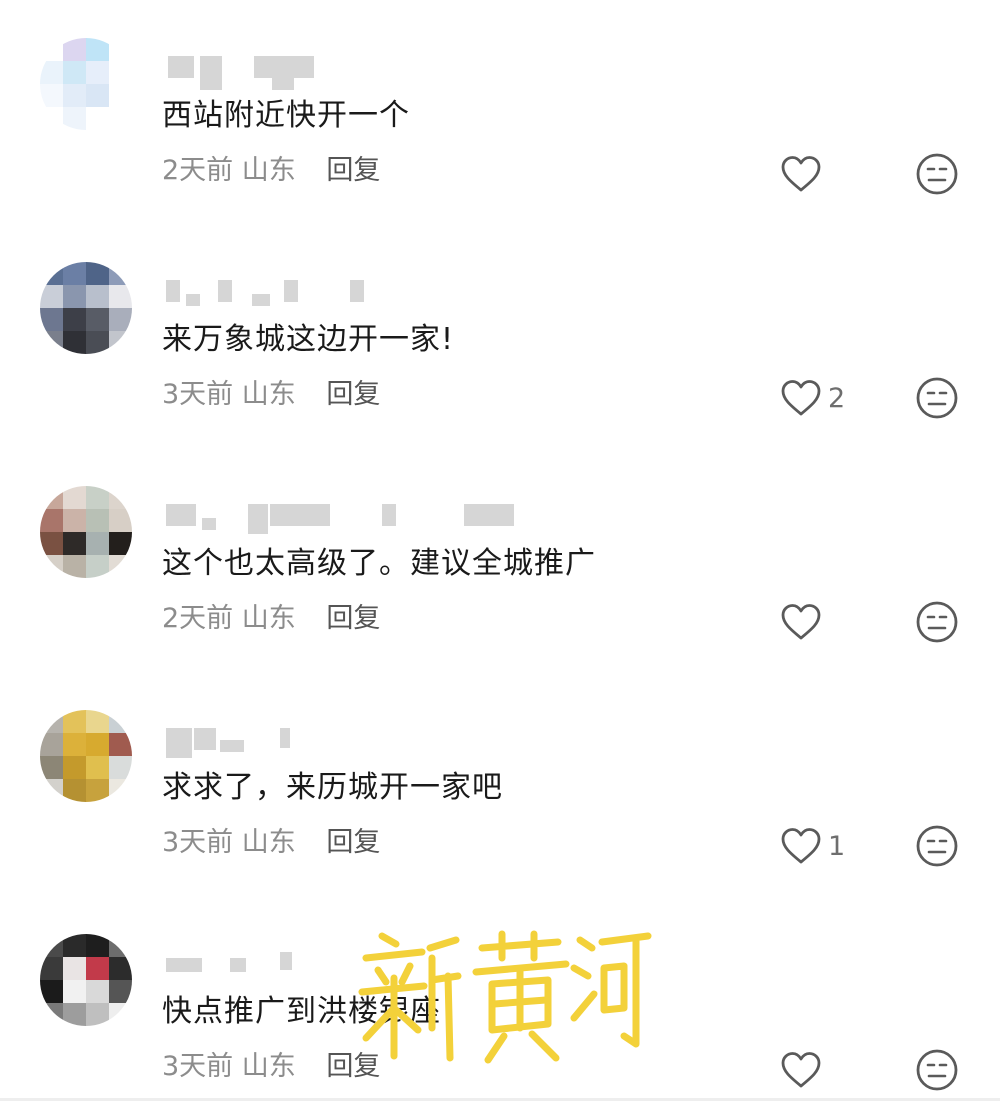  I want to click on comment-meta: 3天前 山东 回复, so click(271, 1067).